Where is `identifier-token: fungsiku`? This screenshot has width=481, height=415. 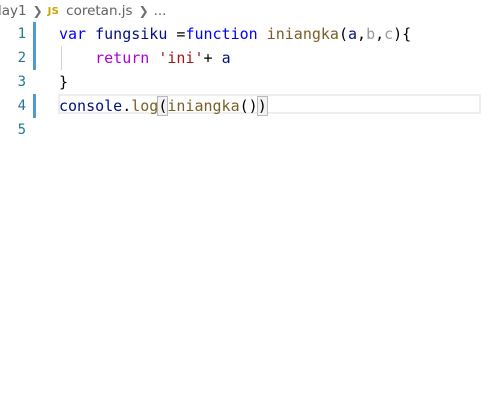
identifier-token: fungsiku is located at coordinates (131, 34).